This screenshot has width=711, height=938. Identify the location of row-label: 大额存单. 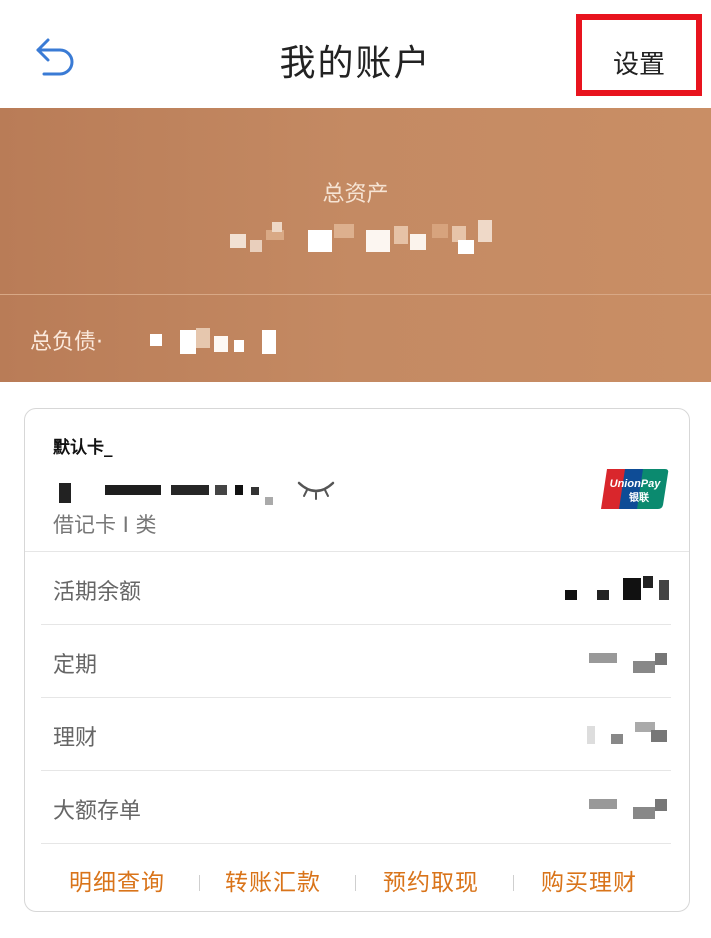
(97, 811).